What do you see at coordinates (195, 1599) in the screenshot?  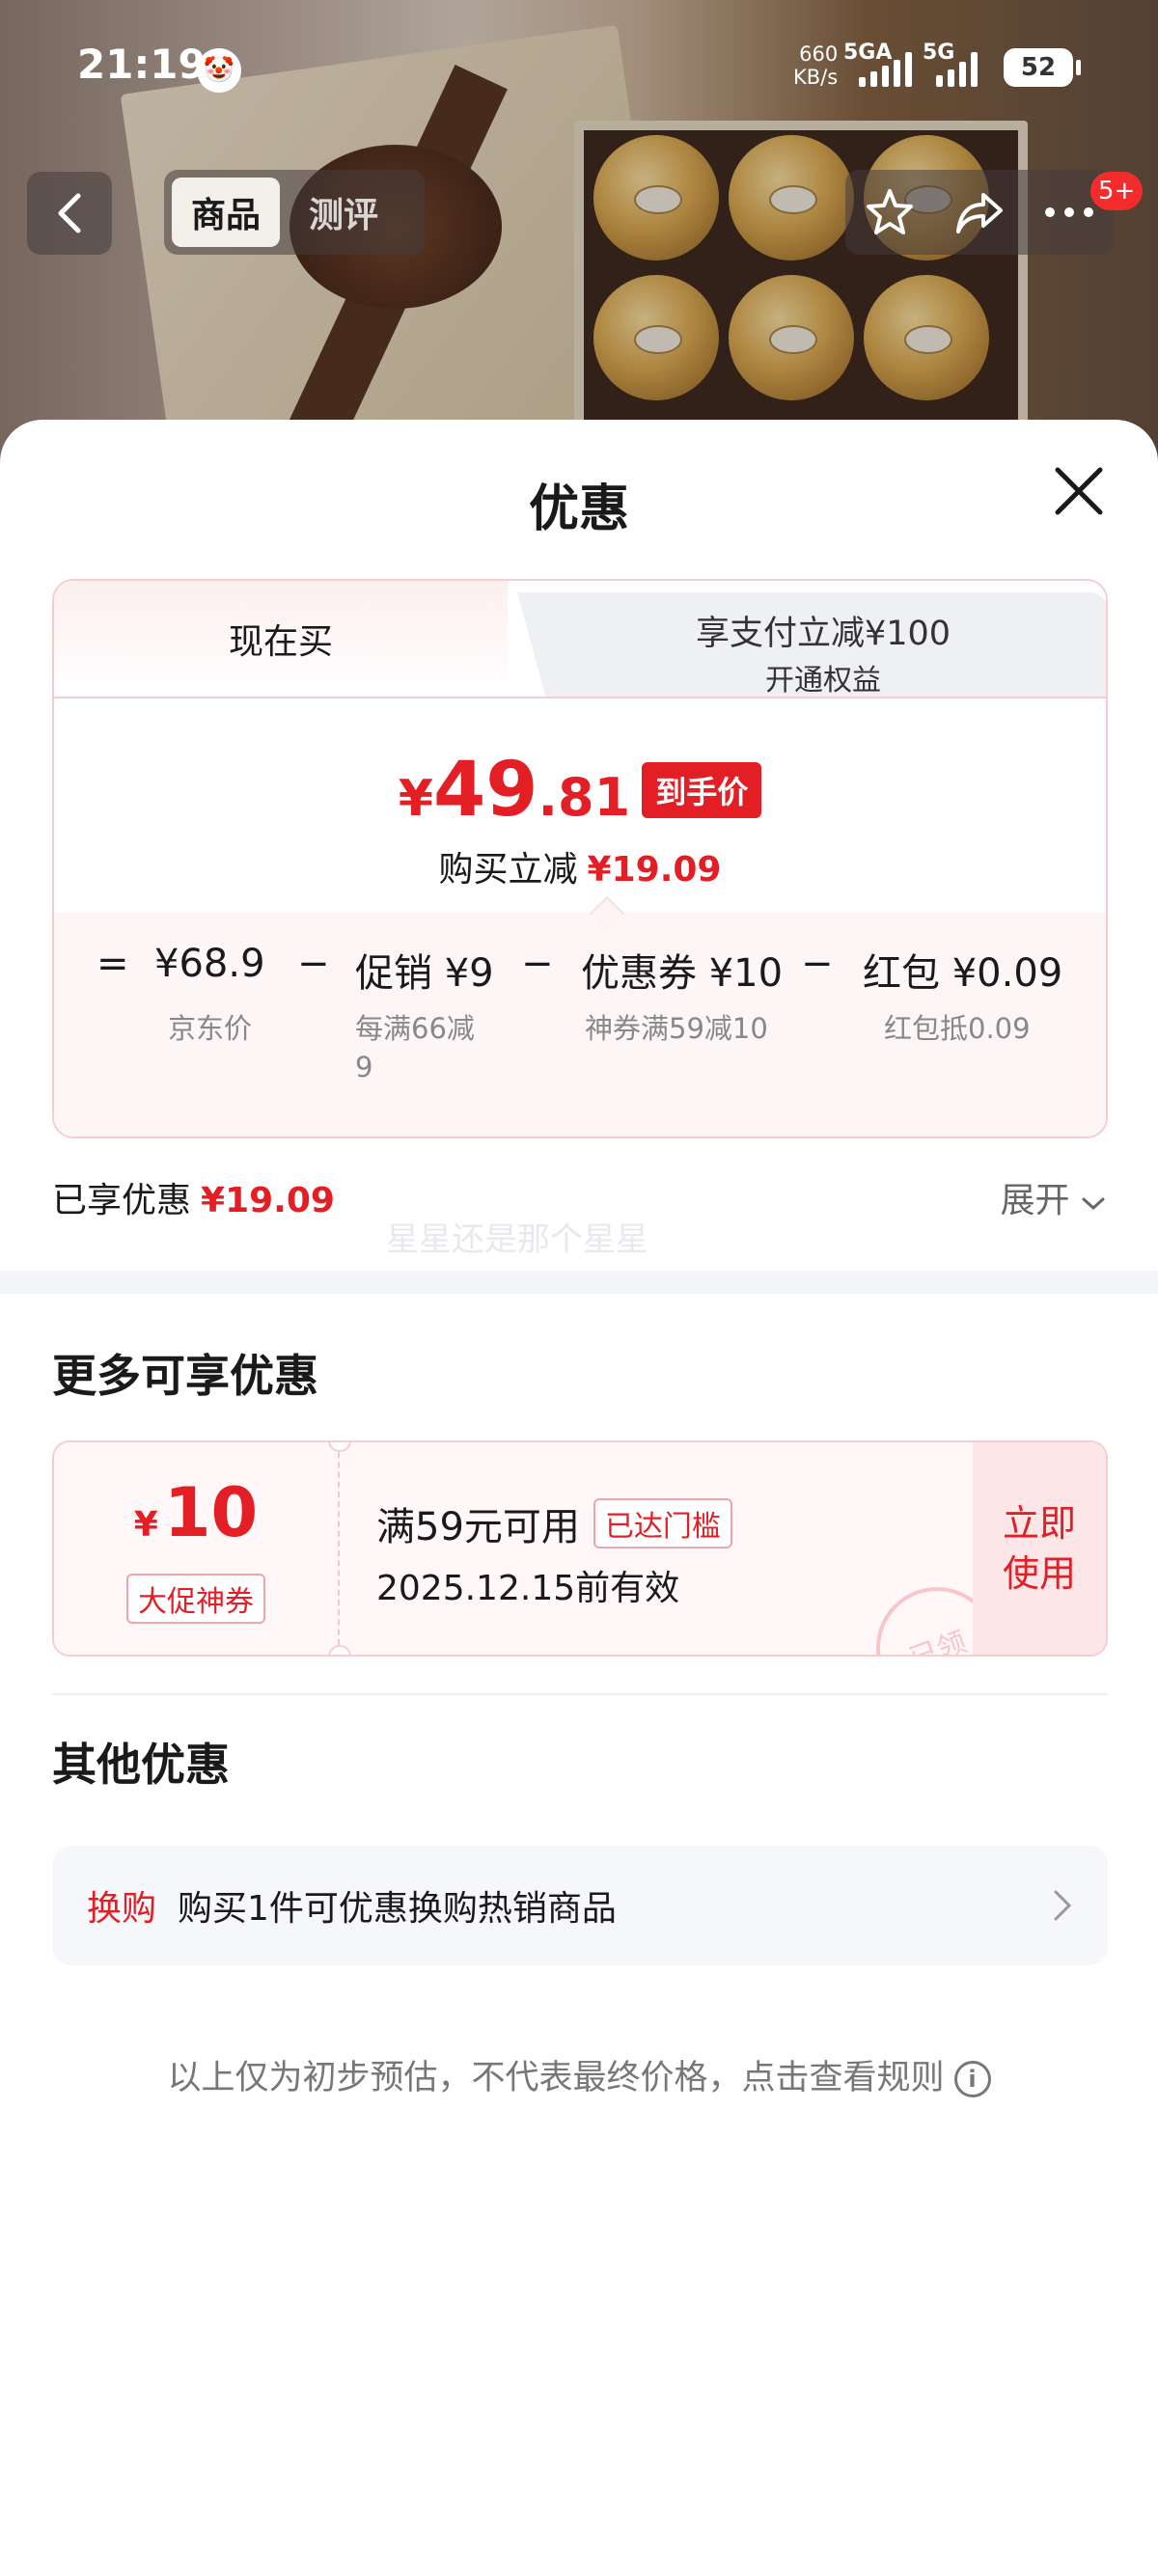 I see `coupon-type-badge: 大促神券` at bounding box center [195, 1599].